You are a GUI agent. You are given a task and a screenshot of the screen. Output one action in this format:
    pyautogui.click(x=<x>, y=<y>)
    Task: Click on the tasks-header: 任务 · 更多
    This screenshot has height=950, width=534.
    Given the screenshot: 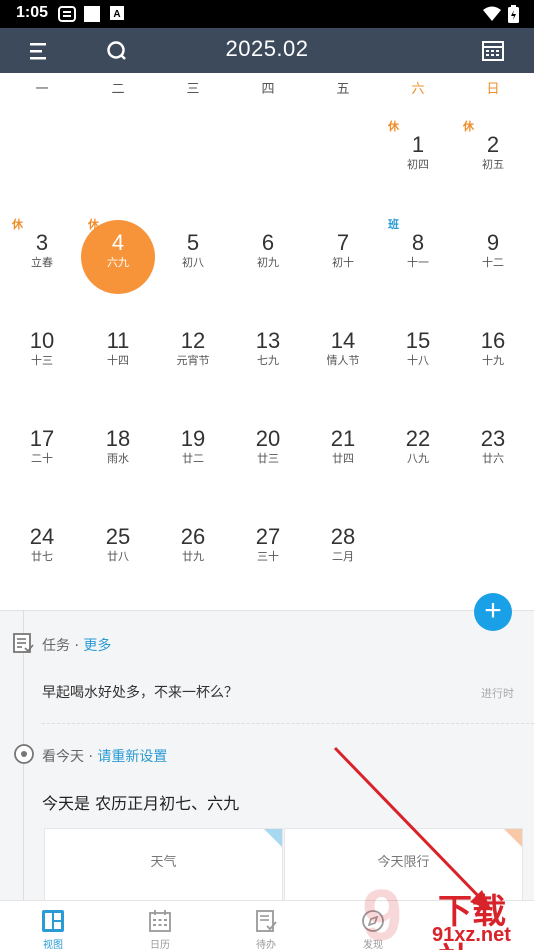 What is the action you would take?
    pyautogui.click(x=76, y=645)
    